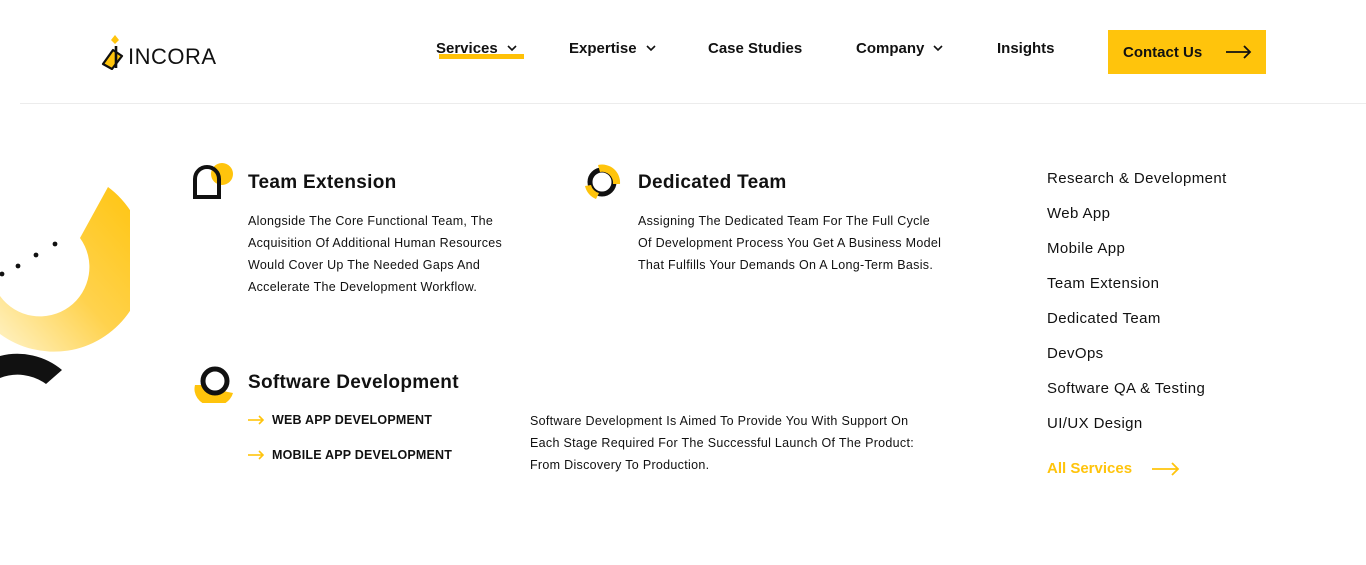  I want to click on team-extension-icon, so click(213, 181).